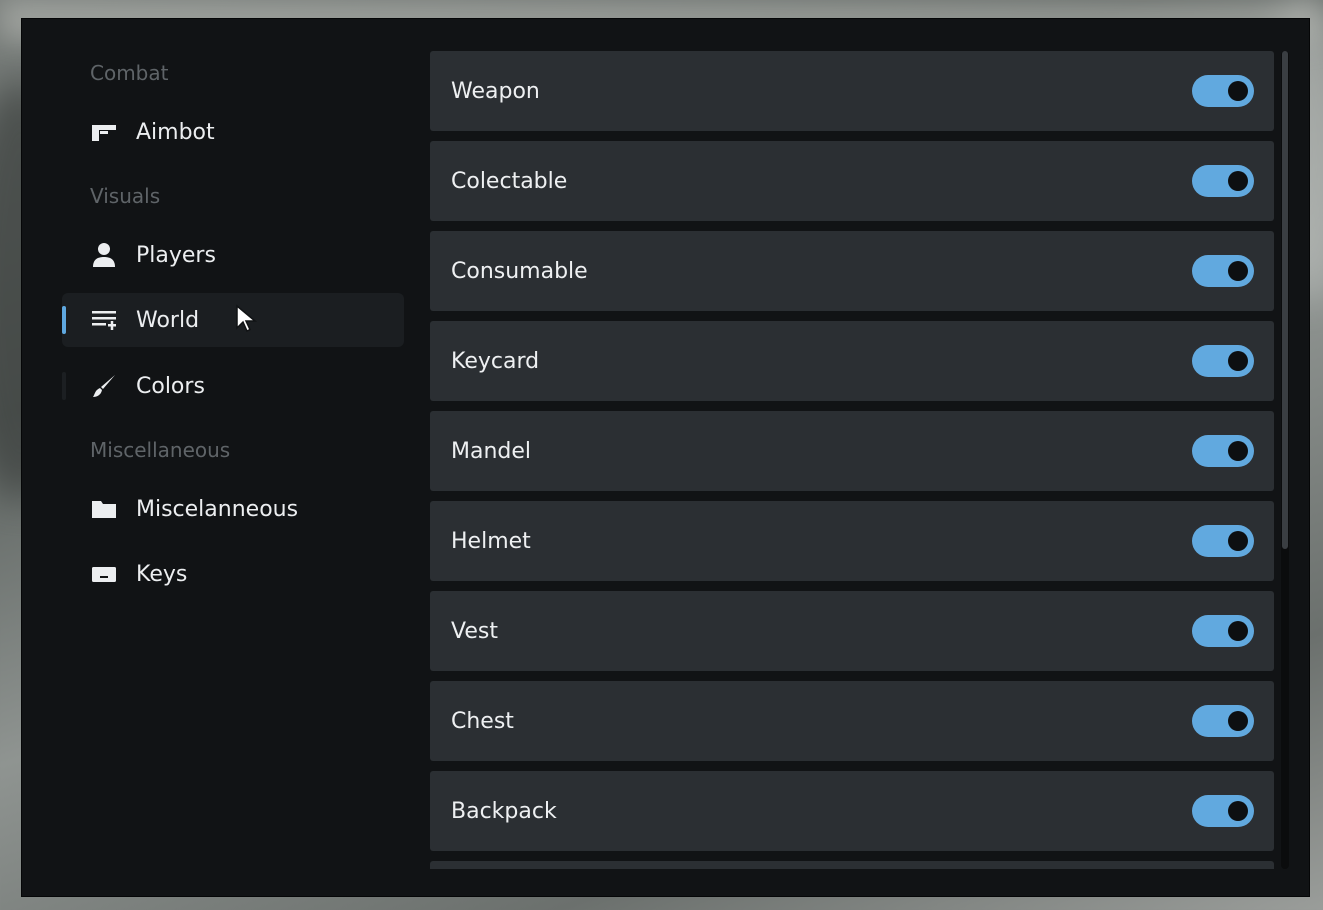 This screenshot has height=910, width=1323. What do you see at coordinates (509, 181) in the screenshot?
I see `option-label: Colectable` at bounding box center [509, 181].